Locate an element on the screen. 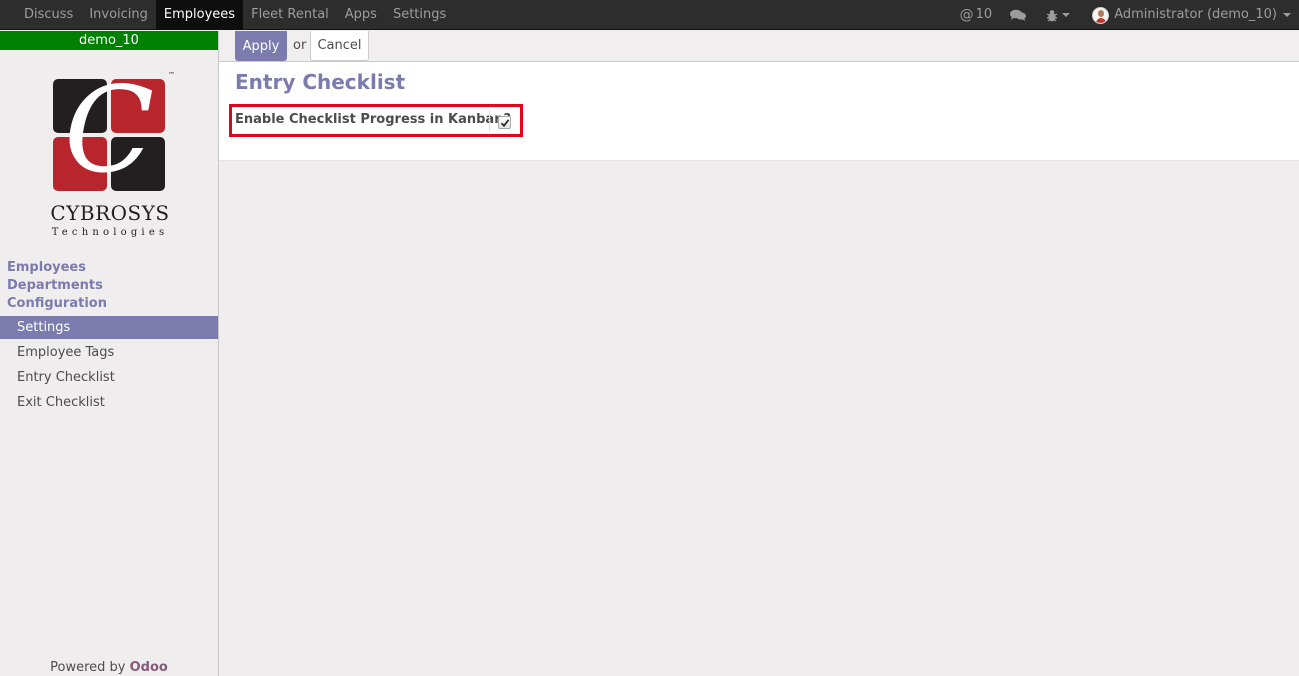 Image resolution: width=1299 pixels, height=676 pixels. sidebar-section-departments: Departments is located at coordinates (55, 285).